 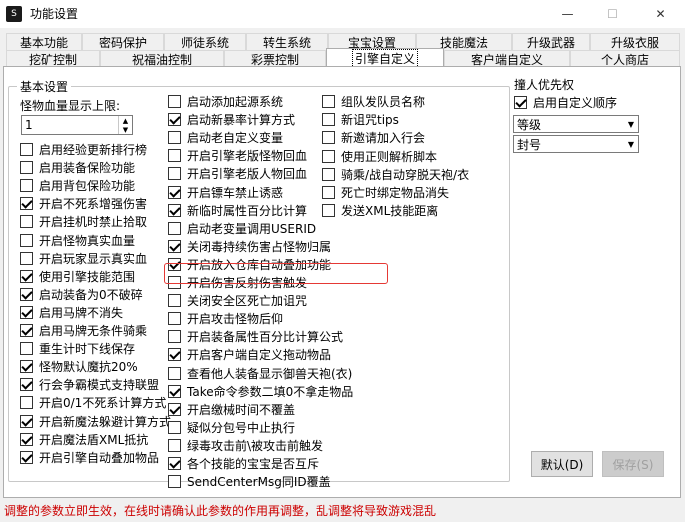 What do you see at coordinates (249, 354) in the screenshot?
I see `option-checkbox: 开启客户端自定义拖动物品` at bounding box center [249, 354].